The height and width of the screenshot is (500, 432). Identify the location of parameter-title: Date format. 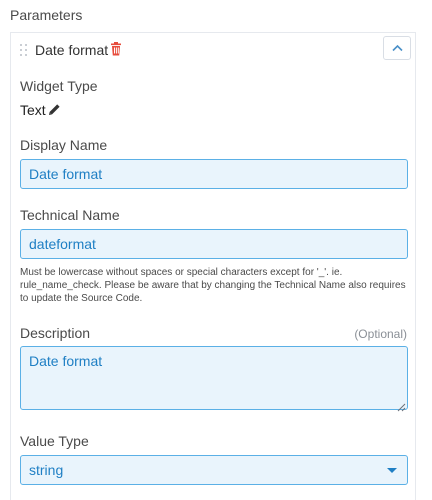
(72, 50).